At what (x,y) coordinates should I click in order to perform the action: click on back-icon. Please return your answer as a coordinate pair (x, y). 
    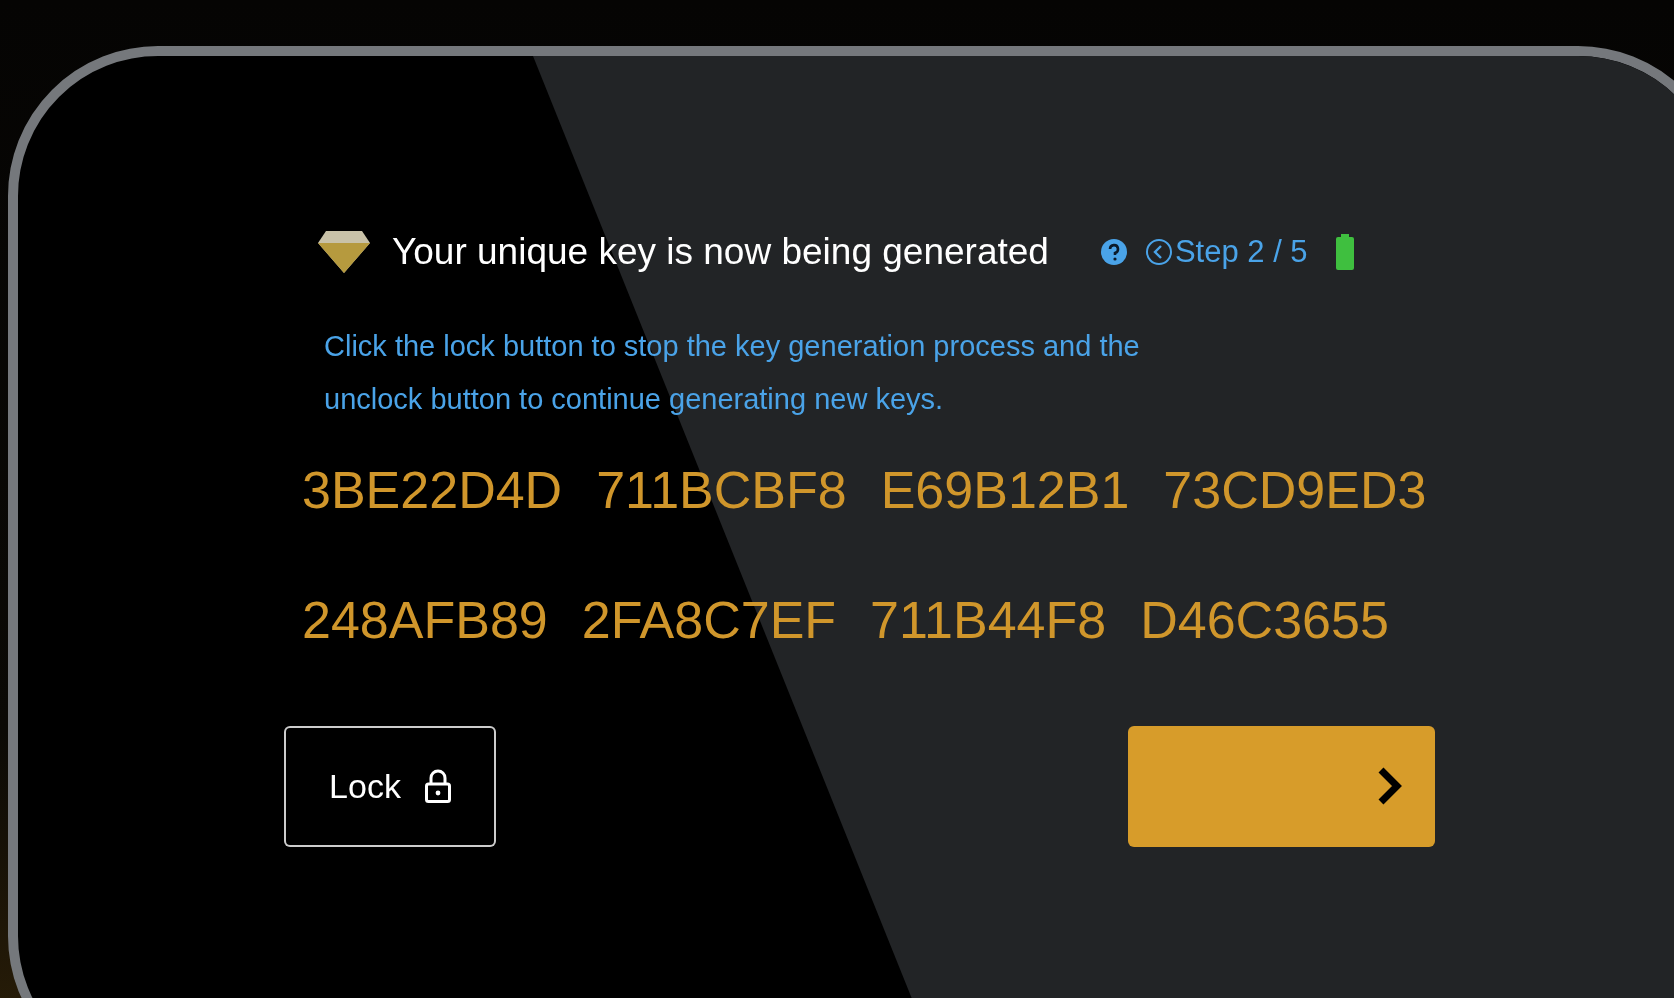
    Looking at the image, I should click on (1158, 251).